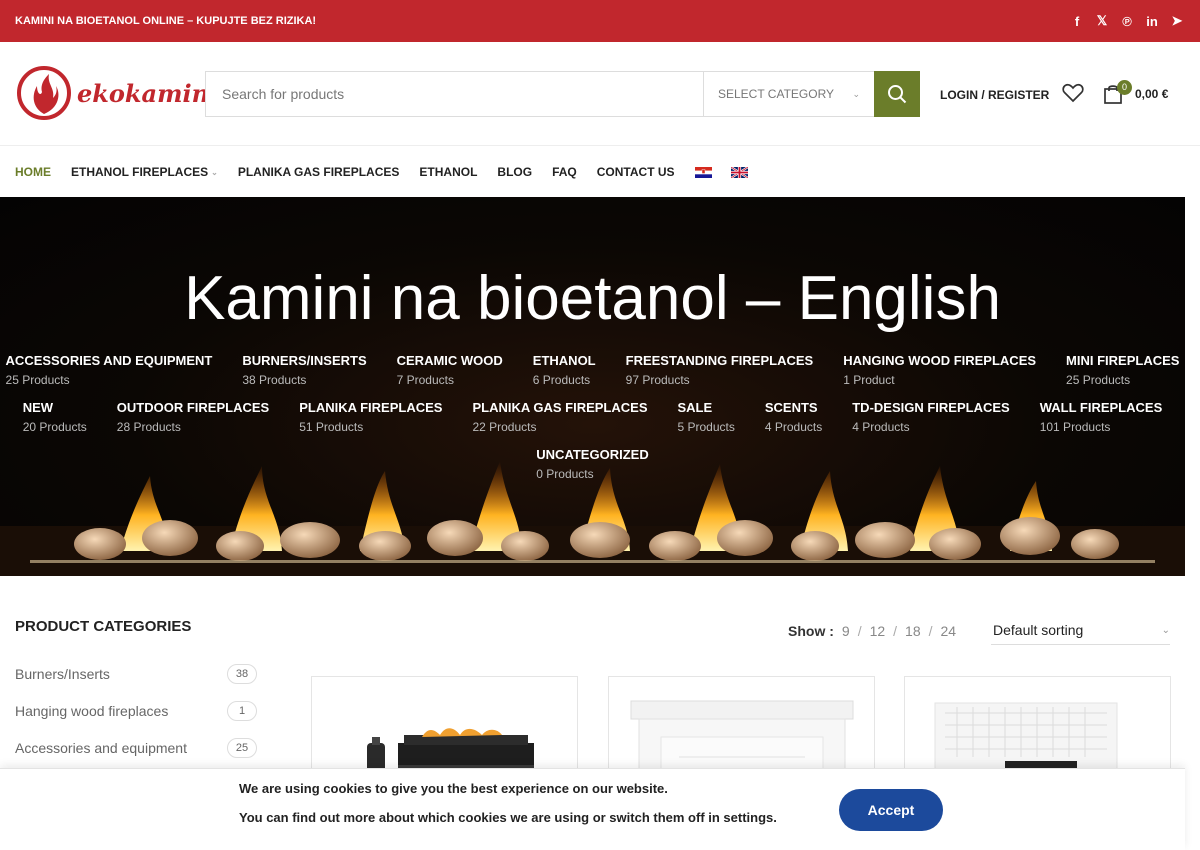 This screenshot has width=1200, height=850. I want to click on sidebar-item-accessories-and-equipment: Accessories and equipment 25, so click(136, 747).